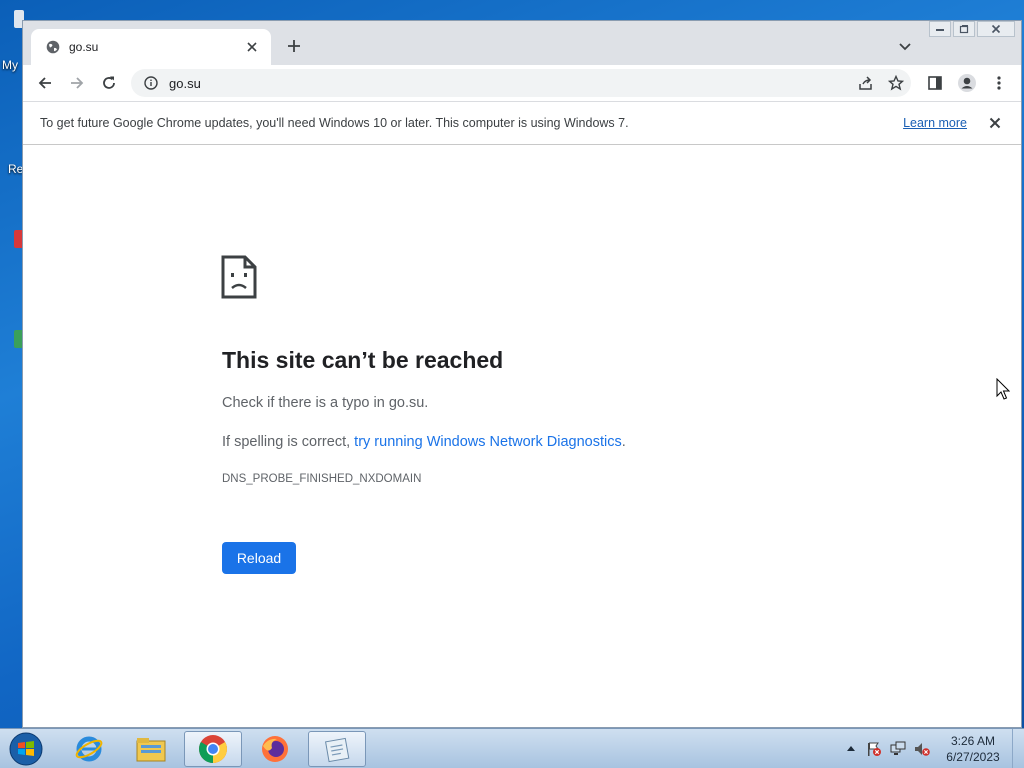  What do you see at coordinates (109, 83) in the screenshot?
I see `reload-toolbar-button` at bounding box center [109, 83].